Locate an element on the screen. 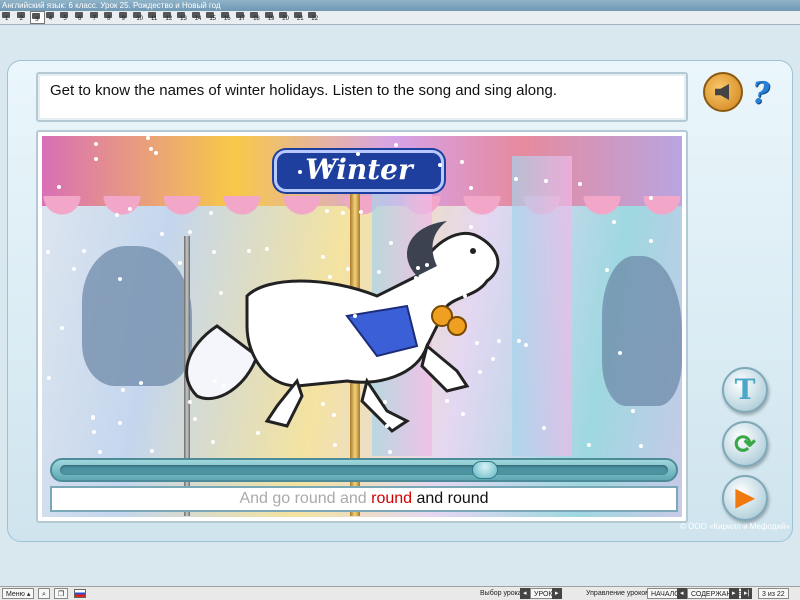  lesson-tab-2: 2 is located at coordinates (23, 17).